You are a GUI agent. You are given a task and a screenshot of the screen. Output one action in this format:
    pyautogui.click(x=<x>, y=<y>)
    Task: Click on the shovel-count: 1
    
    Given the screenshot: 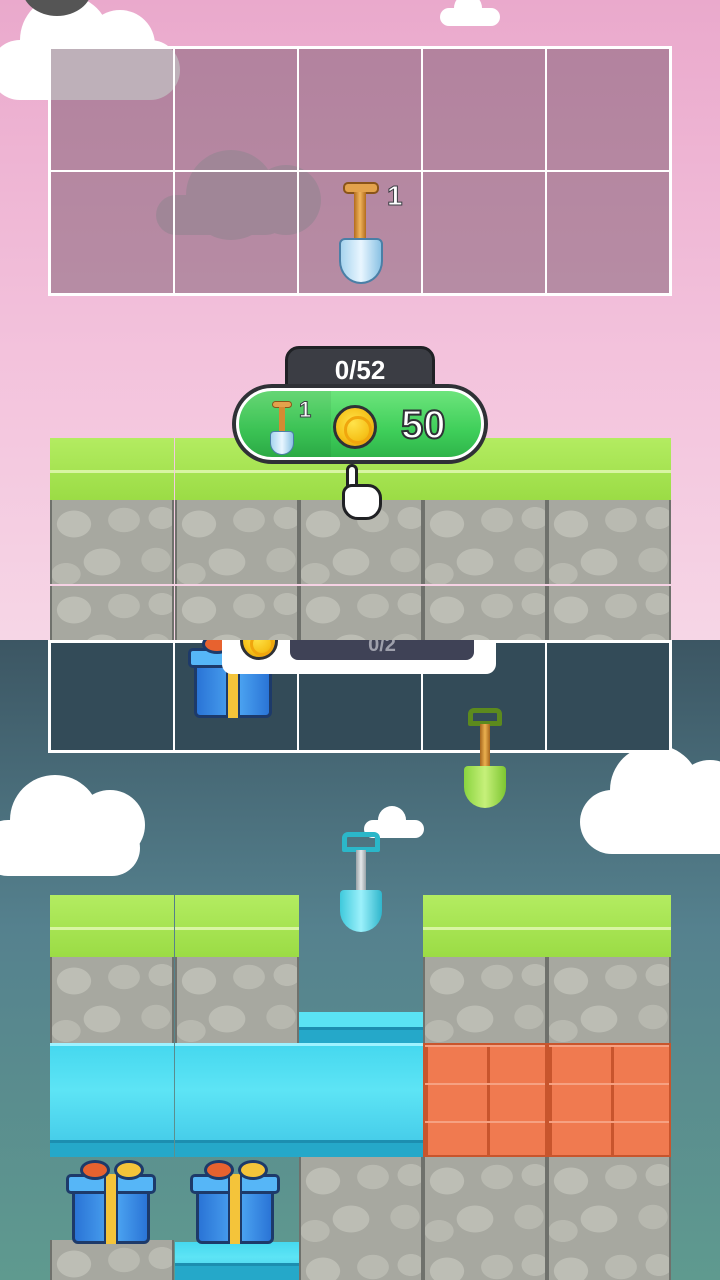 What is the action you would take?
    pyautogui.click(x=395, y=196)
    